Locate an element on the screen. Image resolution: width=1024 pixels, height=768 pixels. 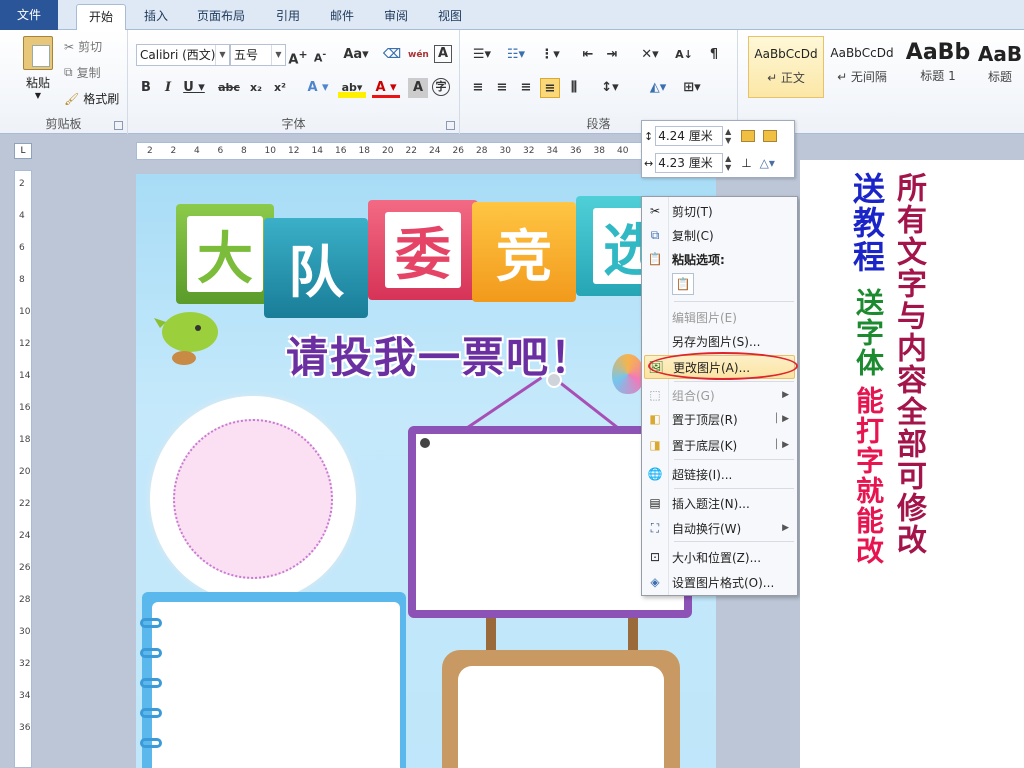
tab-insert: 插入 is located at coordinates (156, 17).